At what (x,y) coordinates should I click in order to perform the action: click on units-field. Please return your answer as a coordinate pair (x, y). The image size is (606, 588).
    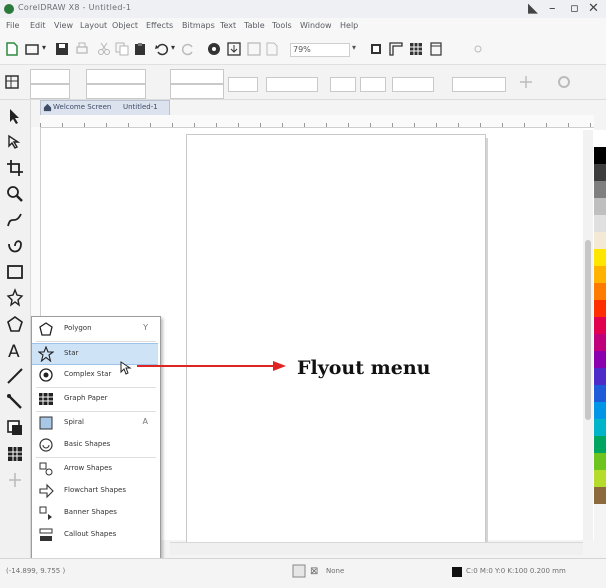
    Looking at the image, I should click on (197, 91).